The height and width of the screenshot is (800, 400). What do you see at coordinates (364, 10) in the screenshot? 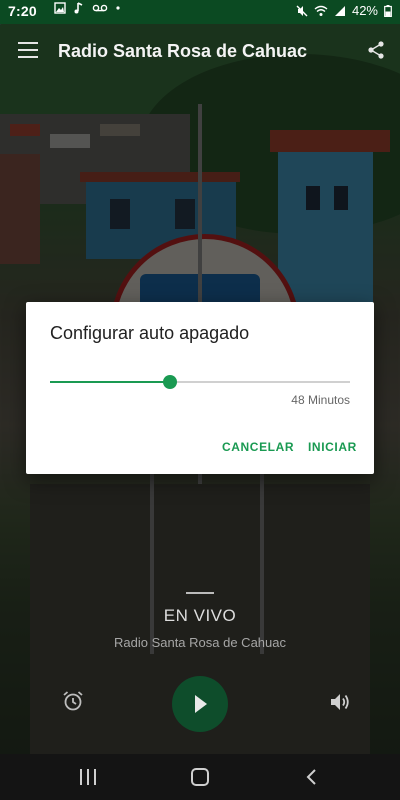
I see `battery-percent: 42%` at bounding box center [364, 10].